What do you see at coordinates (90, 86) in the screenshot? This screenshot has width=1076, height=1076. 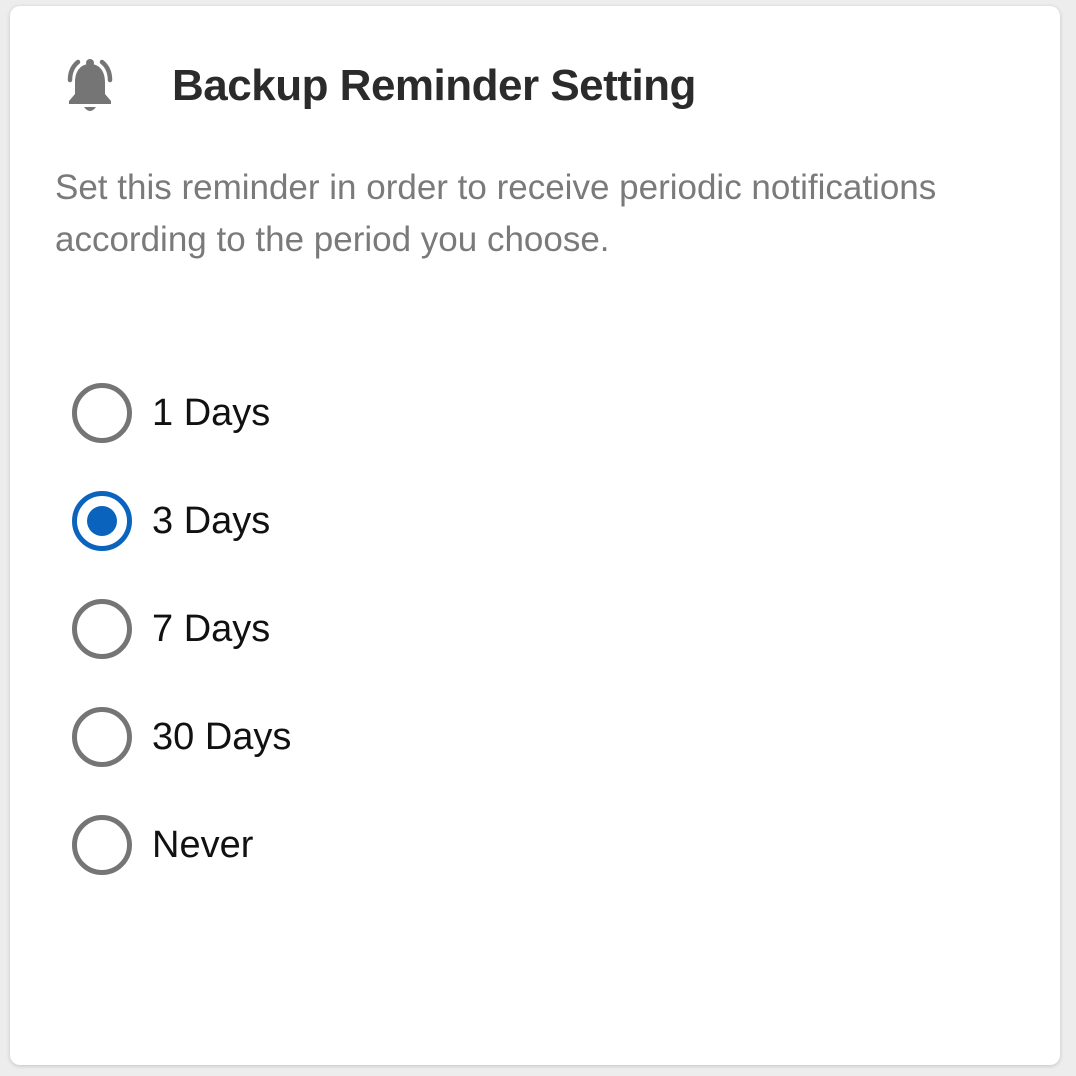 I see `bell-ringing-icon` at bounding box center [90, 86].